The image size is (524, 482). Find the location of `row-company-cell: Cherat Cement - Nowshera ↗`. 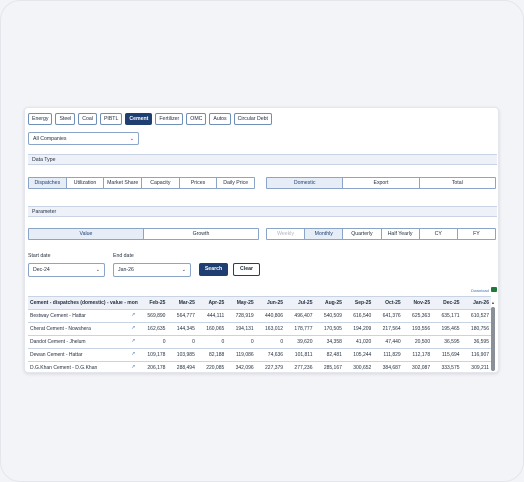

row-company-cell: Cherat Cement - Nowshera ↗ is located at coordinates (83, 329).